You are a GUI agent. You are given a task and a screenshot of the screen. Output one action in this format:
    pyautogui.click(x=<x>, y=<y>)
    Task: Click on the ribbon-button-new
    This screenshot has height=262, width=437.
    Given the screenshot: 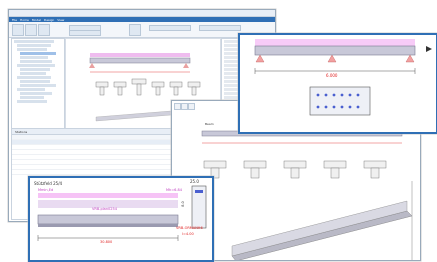 What is the action you would take?
    pyautogui.click(x=18, y=30)
    